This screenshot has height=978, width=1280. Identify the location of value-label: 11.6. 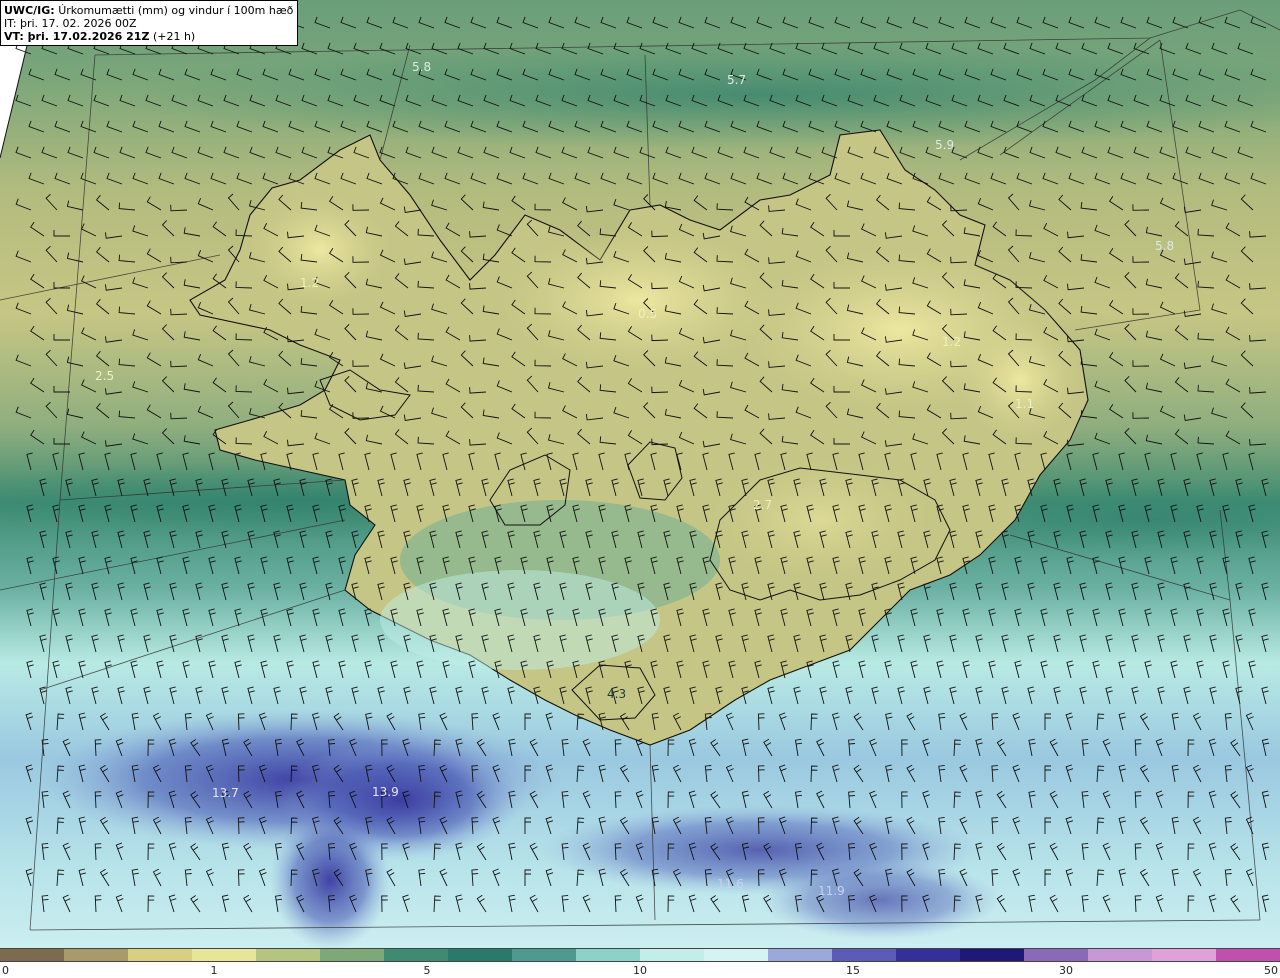
(730, 884).